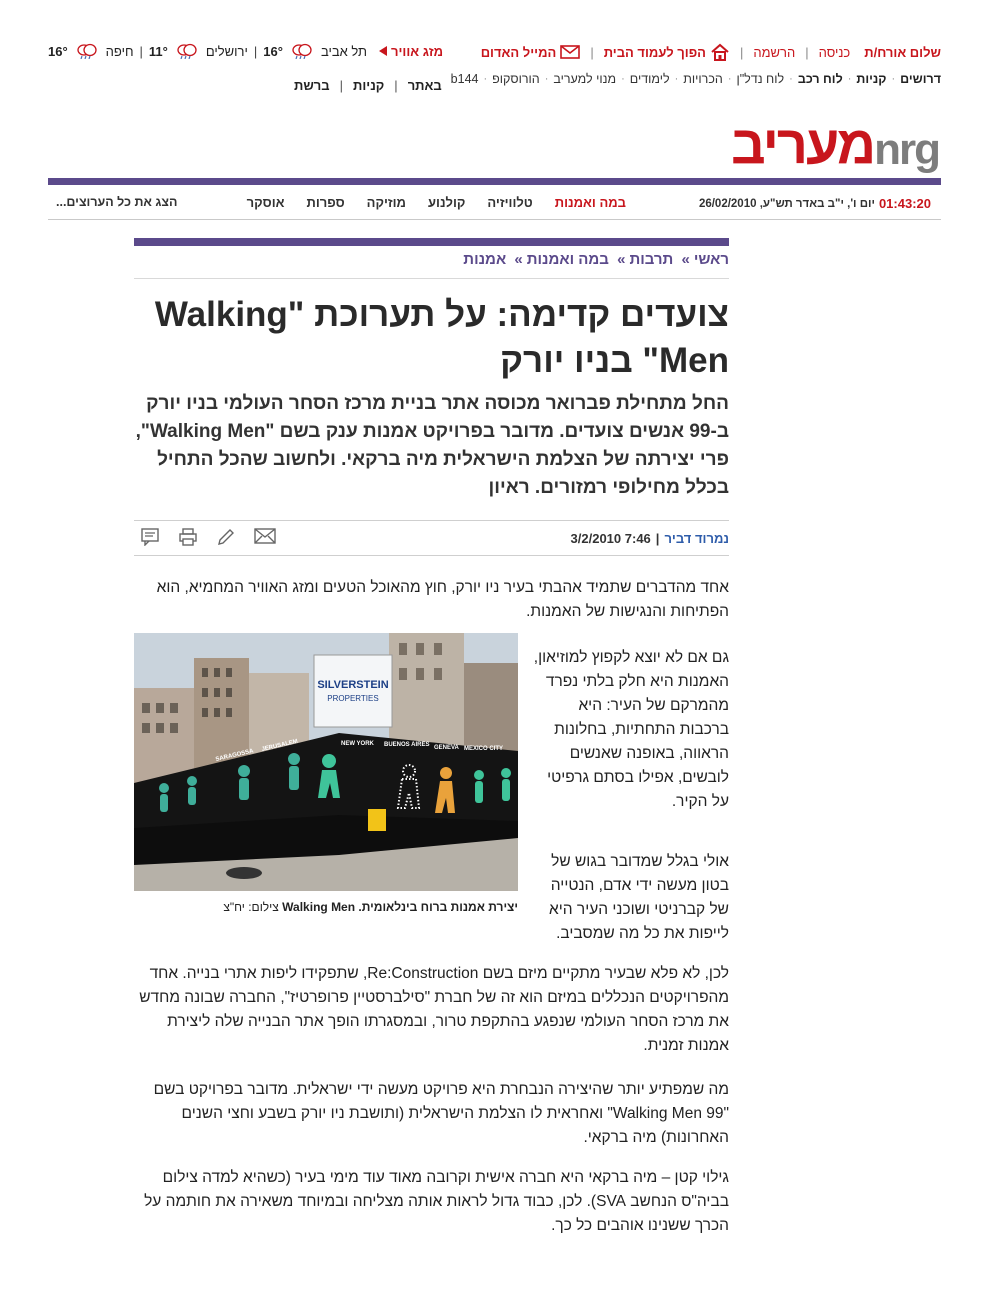  Describe the element at coordinates (251, 907) in the screenshot. I see `photo-credit: צילום: יח"צ` at that location.